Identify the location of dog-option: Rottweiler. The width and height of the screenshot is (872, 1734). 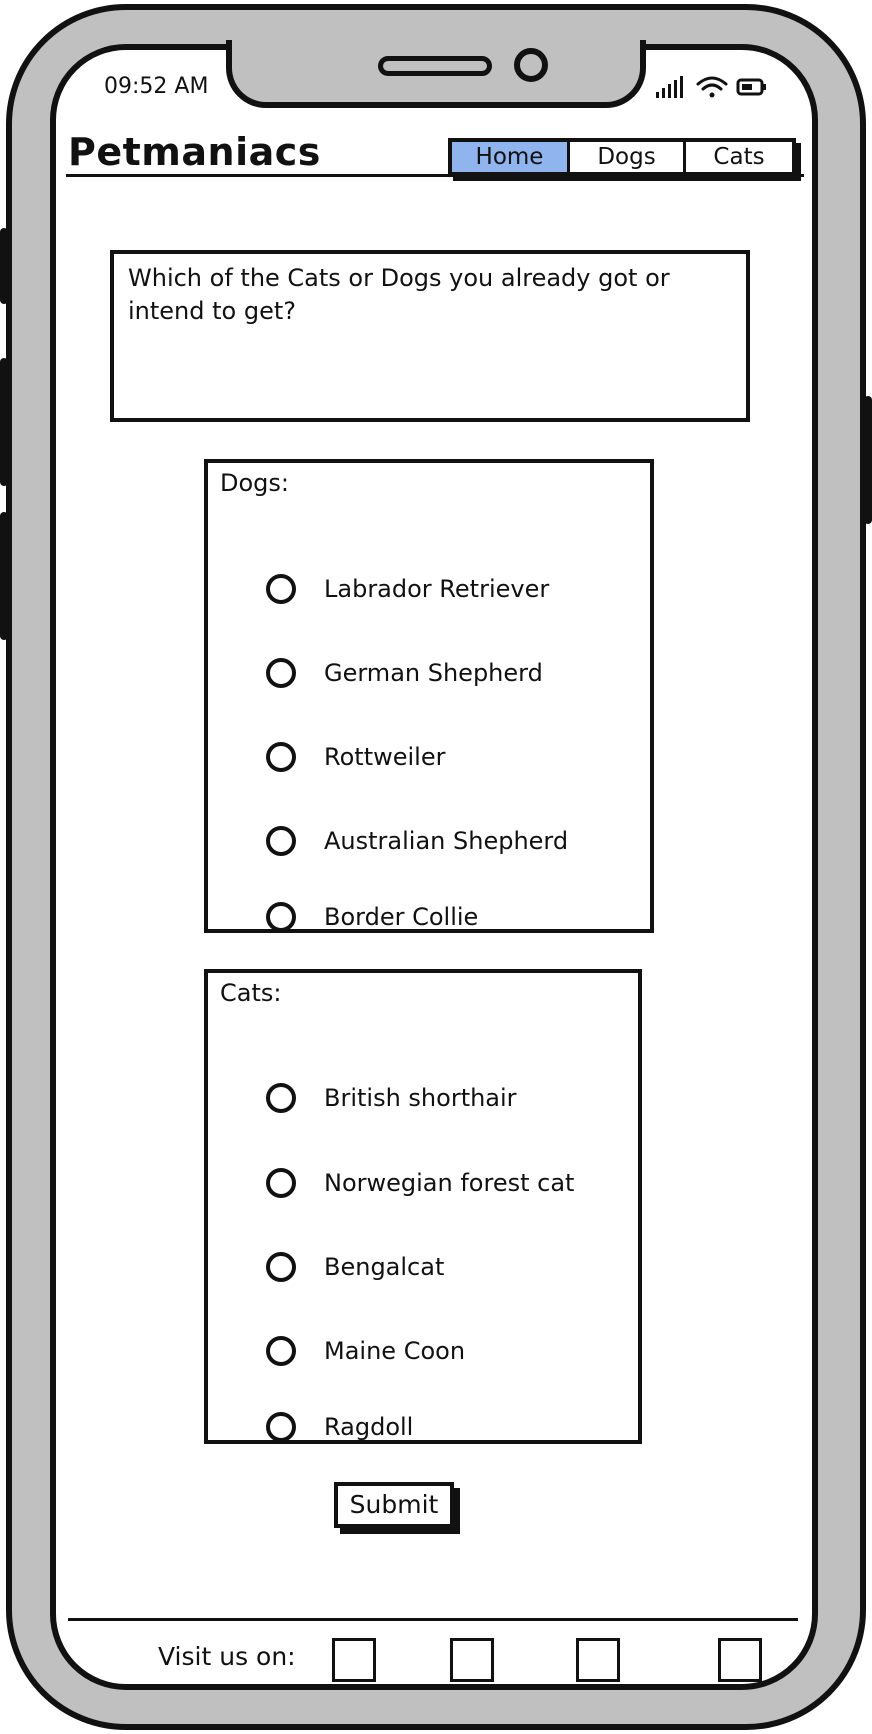
(355, 757).